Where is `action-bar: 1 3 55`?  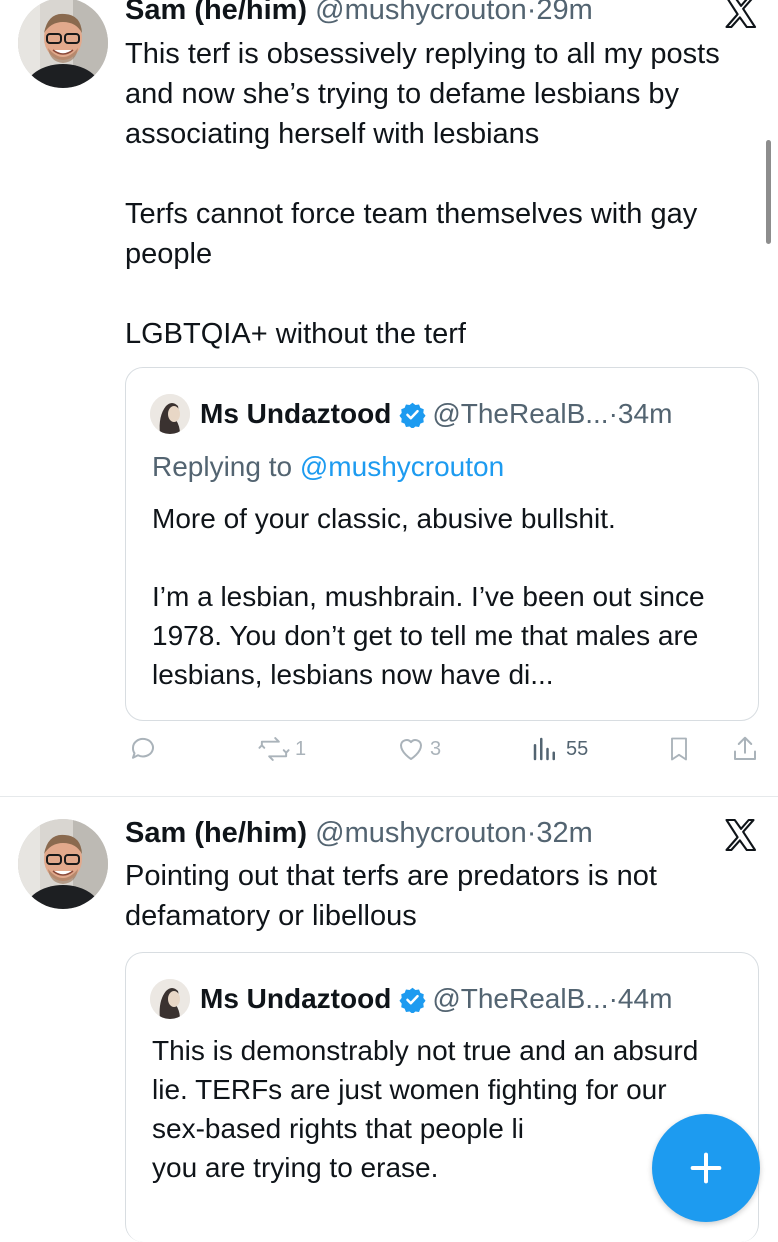 action-bar: 1 3 55 is located at coordinates (389, 754).